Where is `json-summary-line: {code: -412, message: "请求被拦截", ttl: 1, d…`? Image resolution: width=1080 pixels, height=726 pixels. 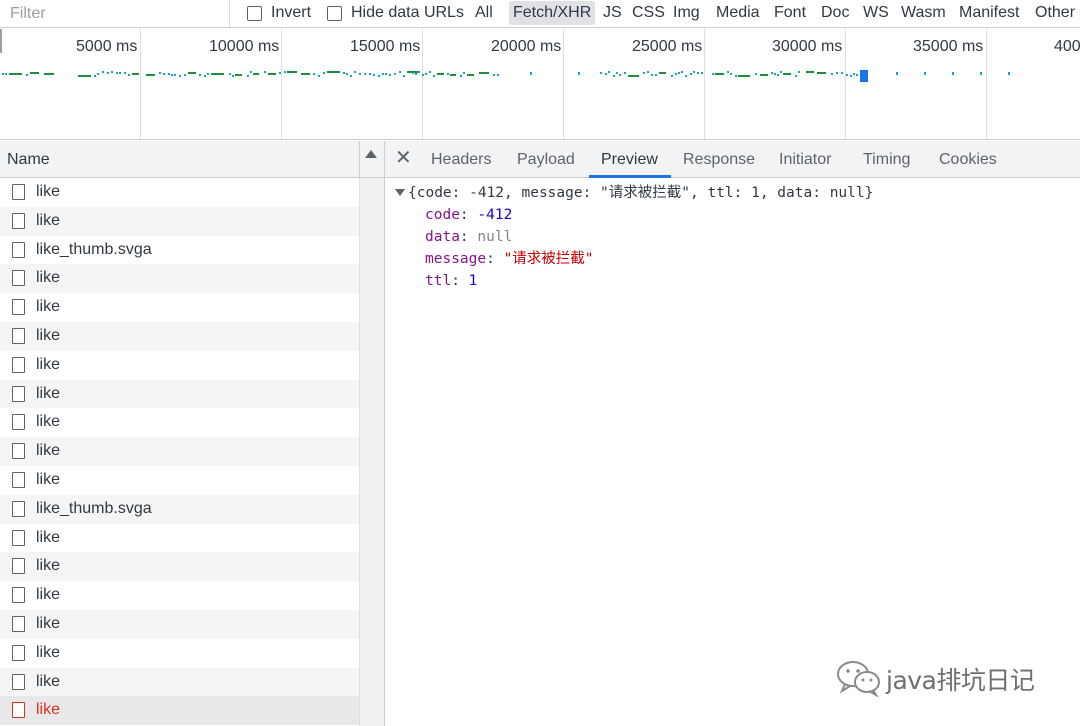
json-summary-line: {code: -412, message: "请求被拦截", ttl: 1, d… is located at coordinates (640, 193).